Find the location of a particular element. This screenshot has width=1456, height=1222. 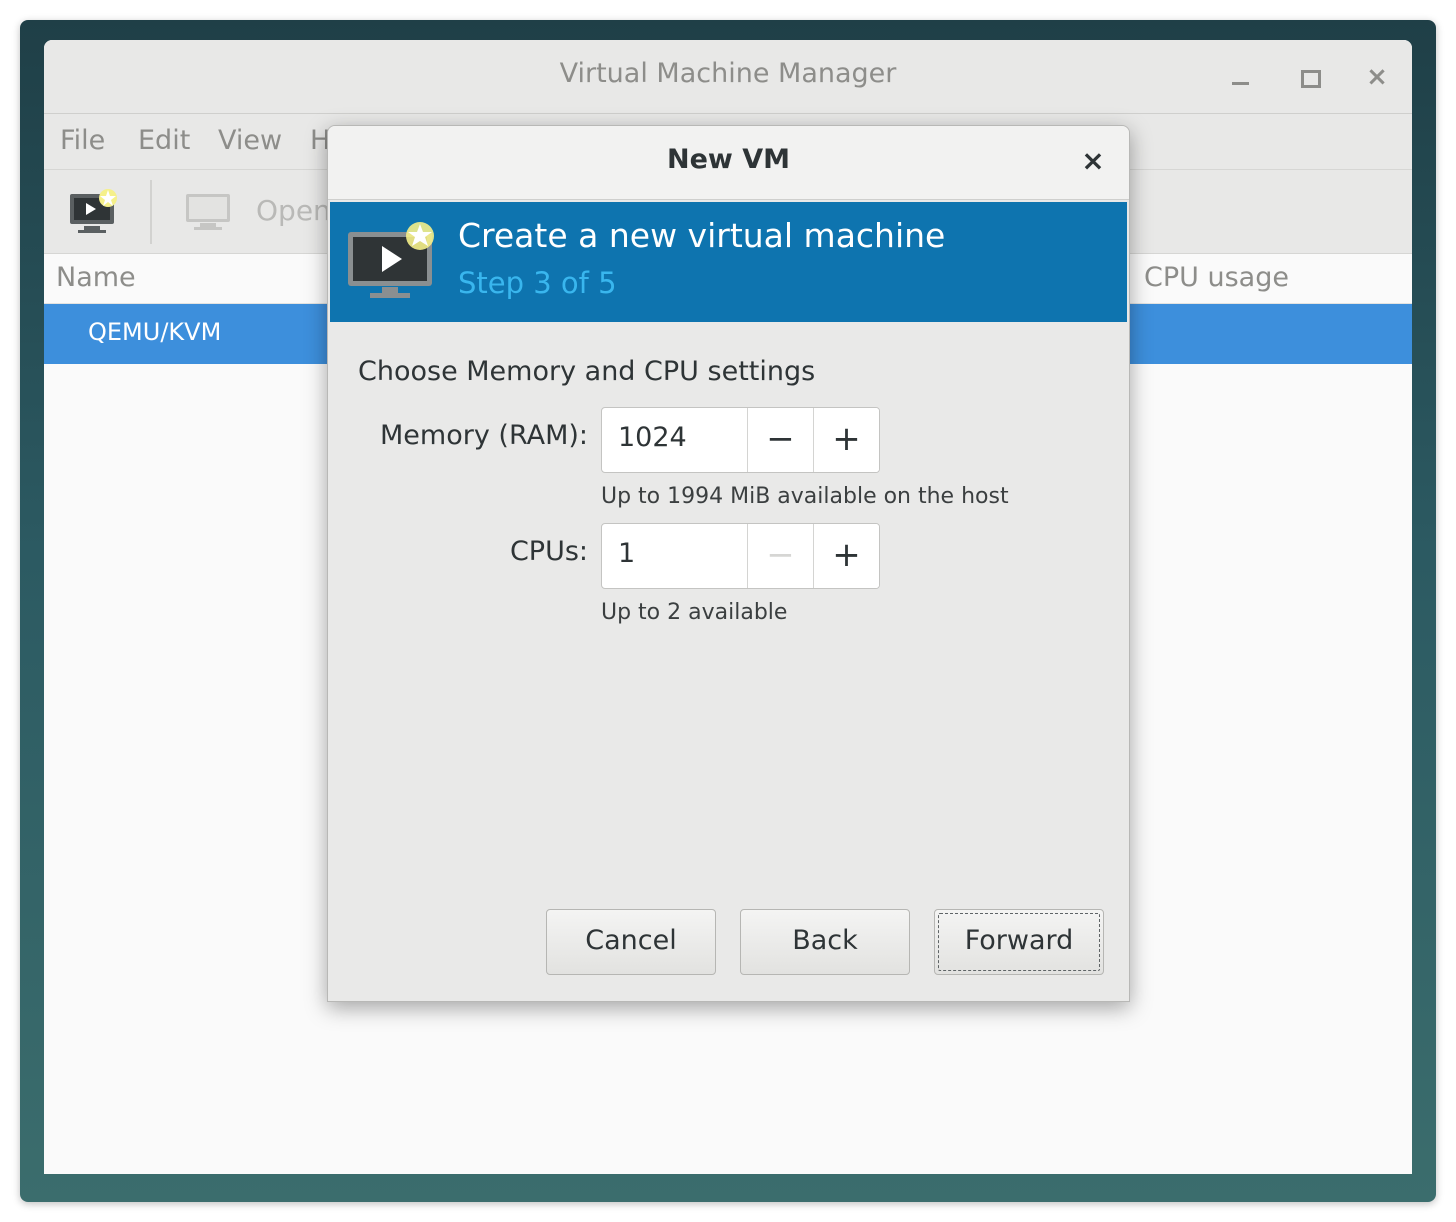

dialog-titlebar: New VM × is located at coordinates (728, 163).